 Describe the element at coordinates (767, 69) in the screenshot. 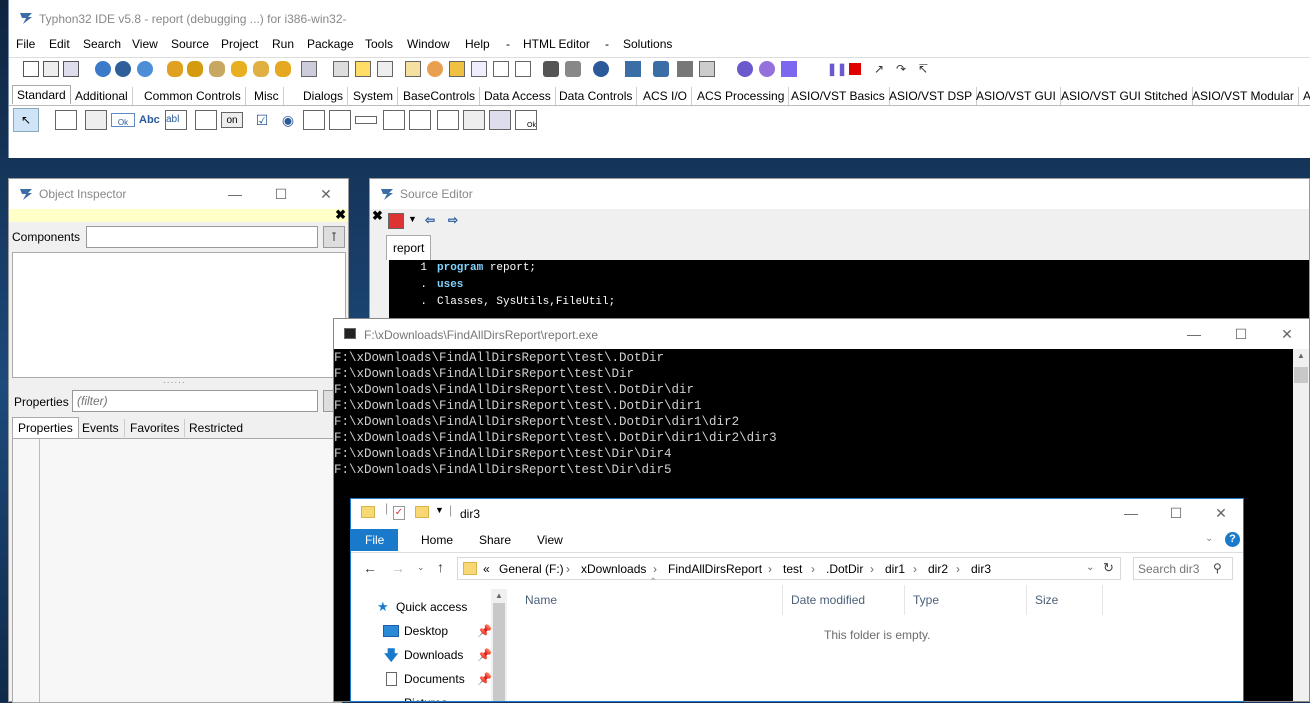

I see `gears-icon` at that location.